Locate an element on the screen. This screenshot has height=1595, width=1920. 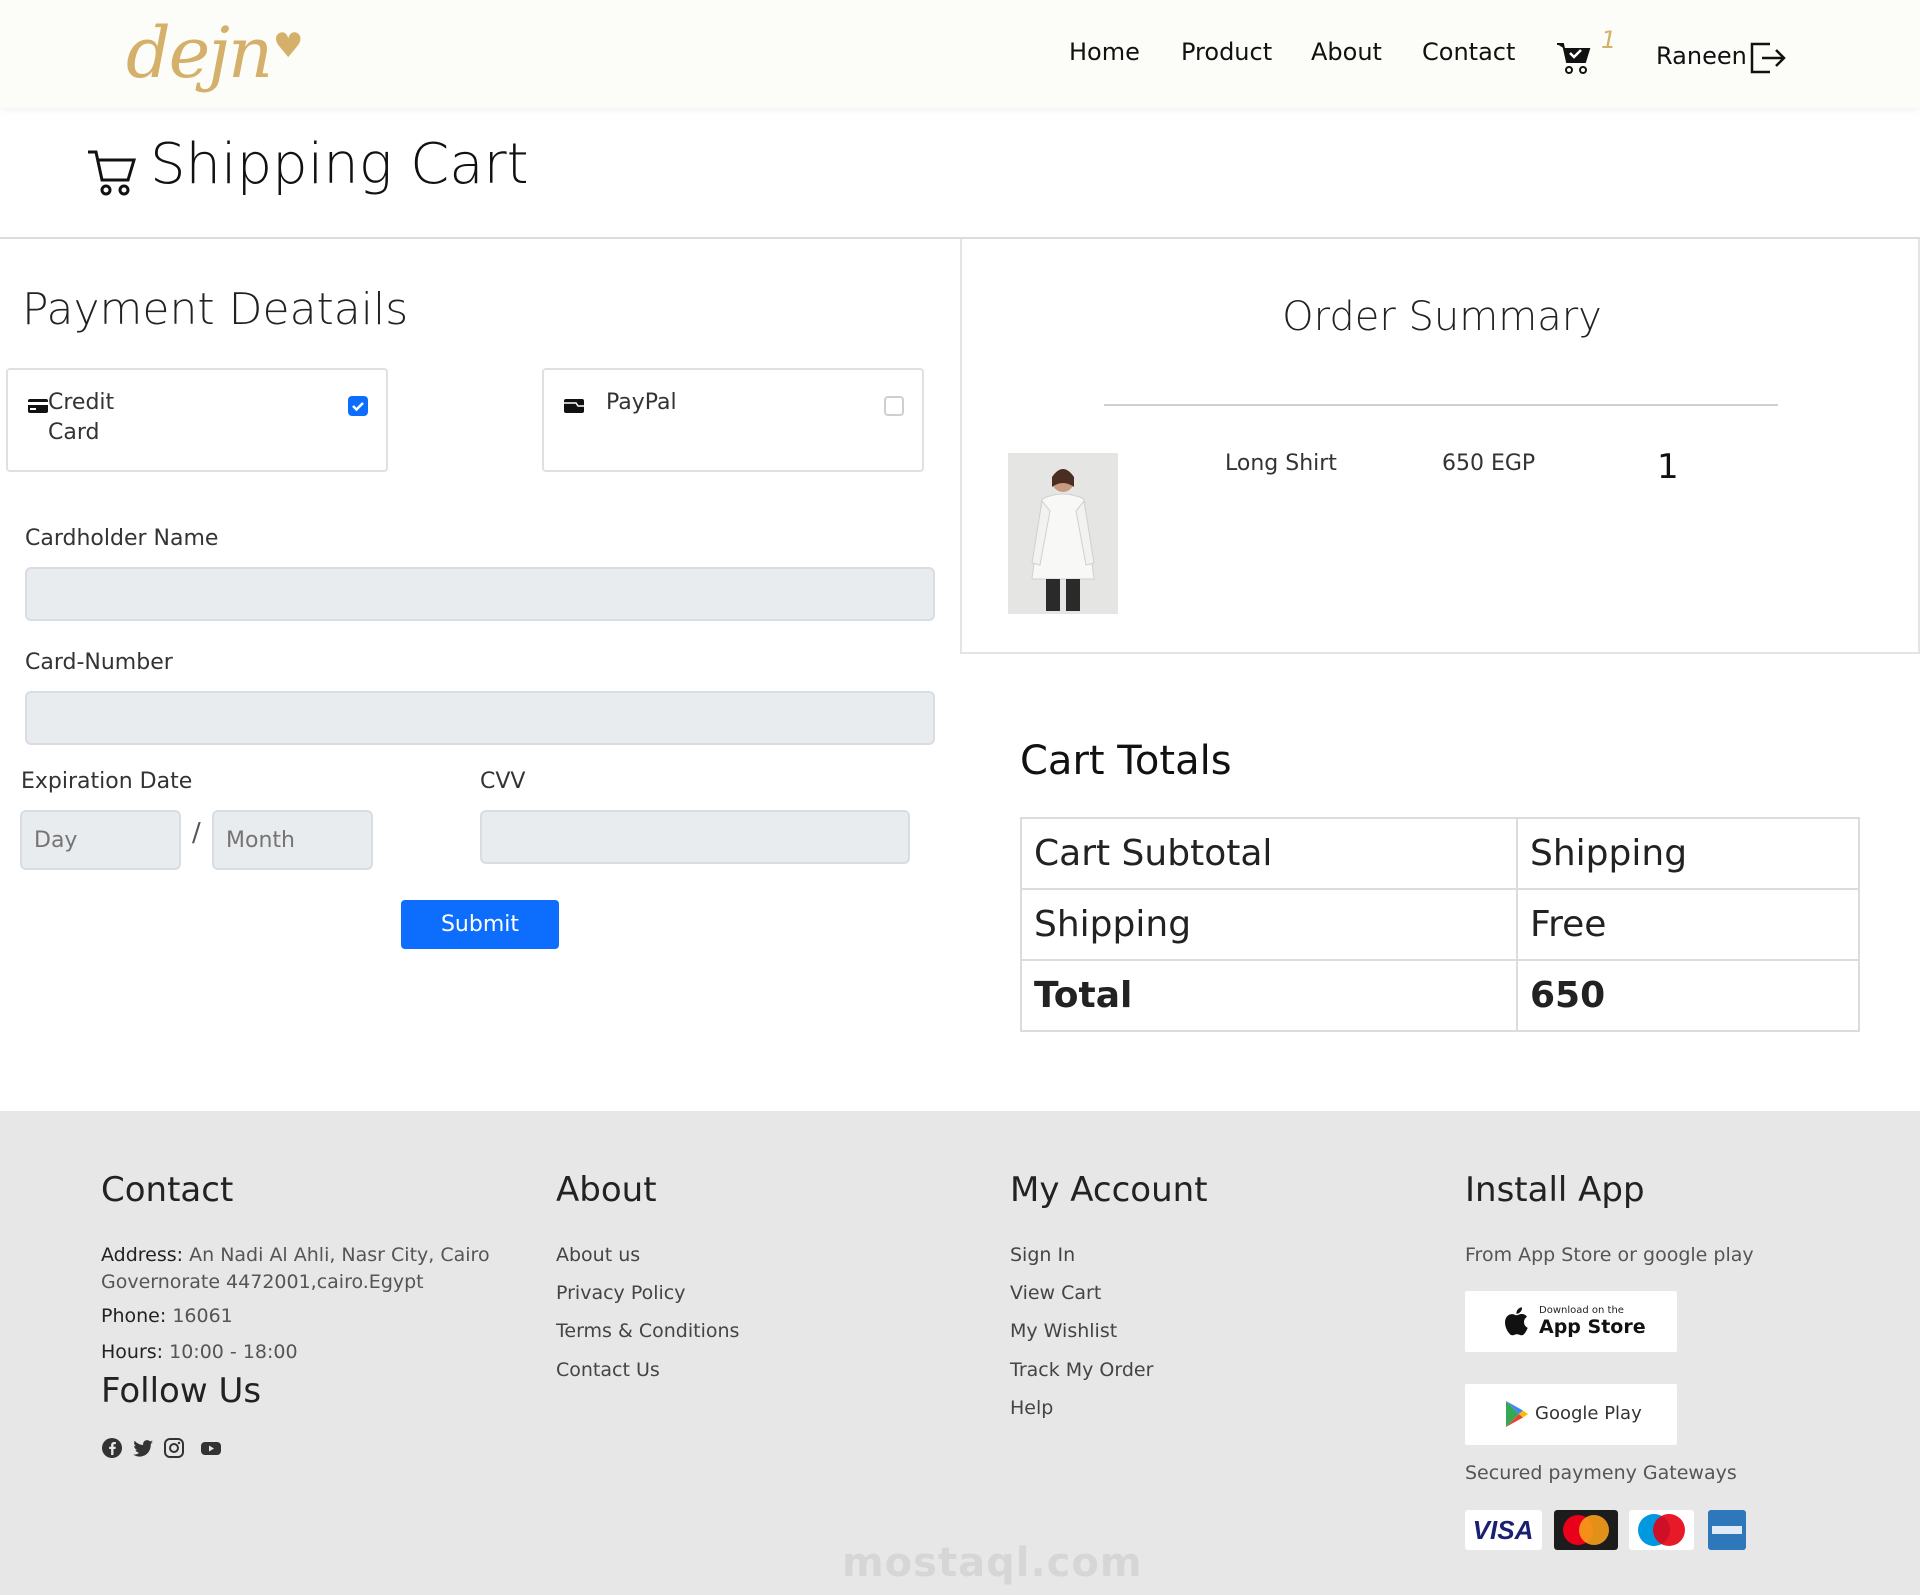
nav-product: Product is located at coordinates (1226, 52).